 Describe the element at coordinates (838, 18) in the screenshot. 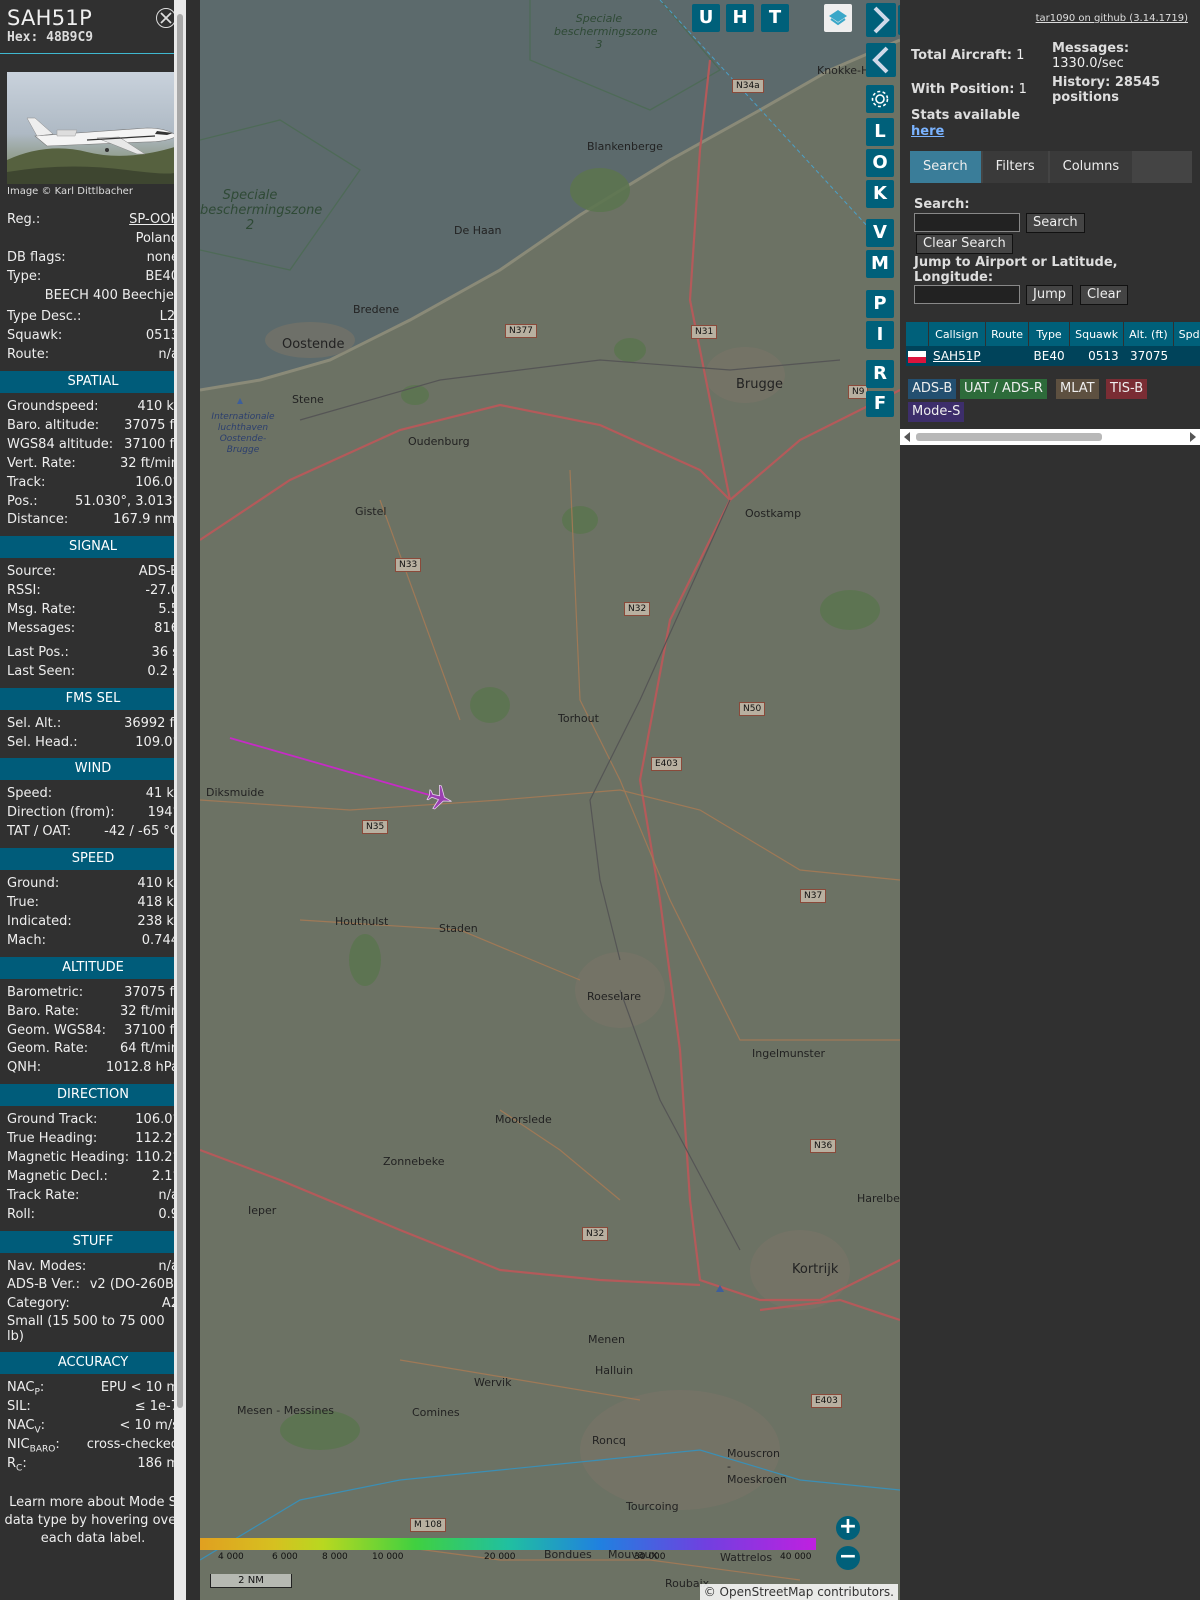

I see `layers-icon` at that location.